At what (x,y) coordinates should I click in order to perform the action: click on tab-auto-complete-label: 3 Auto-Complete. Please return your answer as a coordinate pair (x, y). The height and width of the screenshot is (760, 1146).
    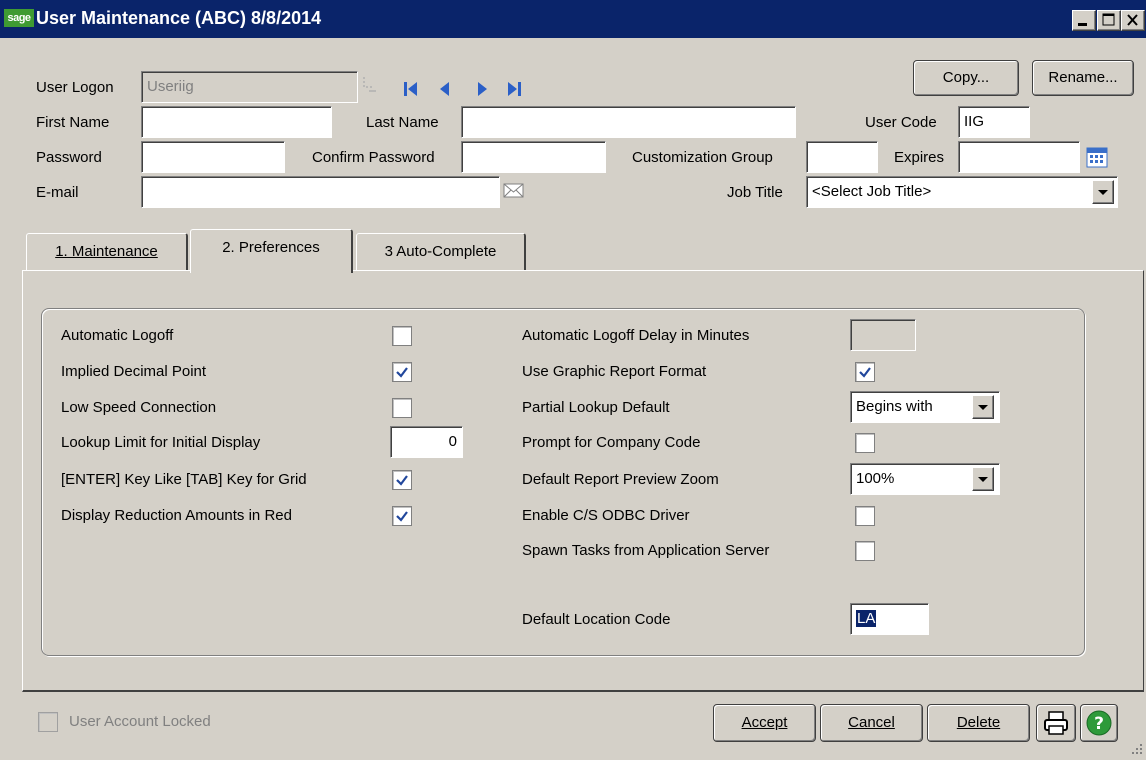
    Looking at the image, I should click on (440, 251).